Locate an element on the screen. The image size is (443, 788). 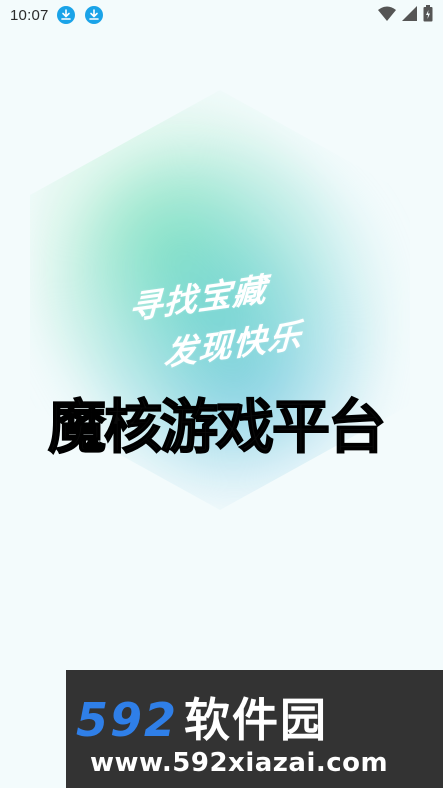
wifi-icon is located at coordinates (387, 16).